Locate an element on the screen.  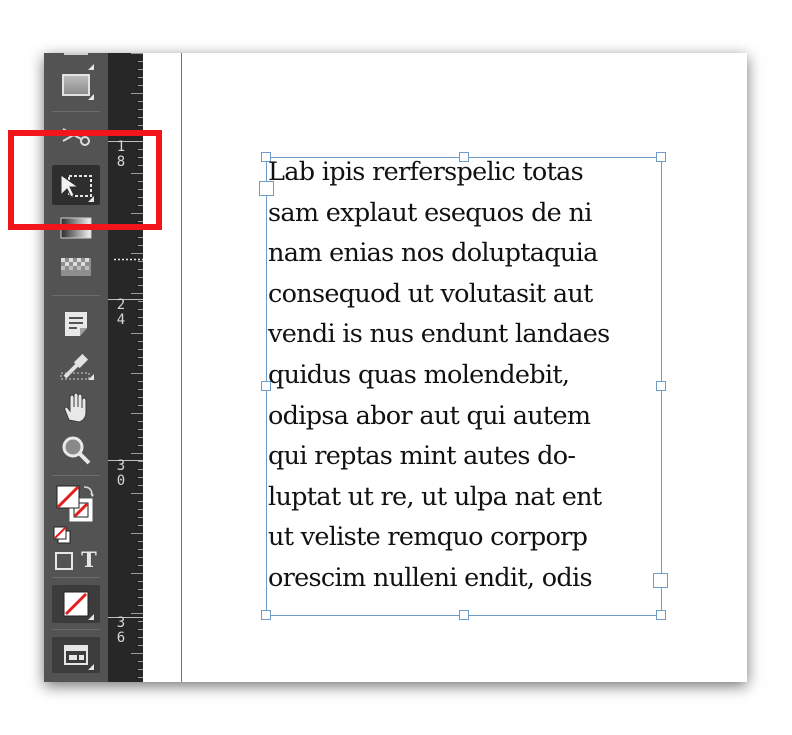
hand-tool is located at coordinates (76, 408).